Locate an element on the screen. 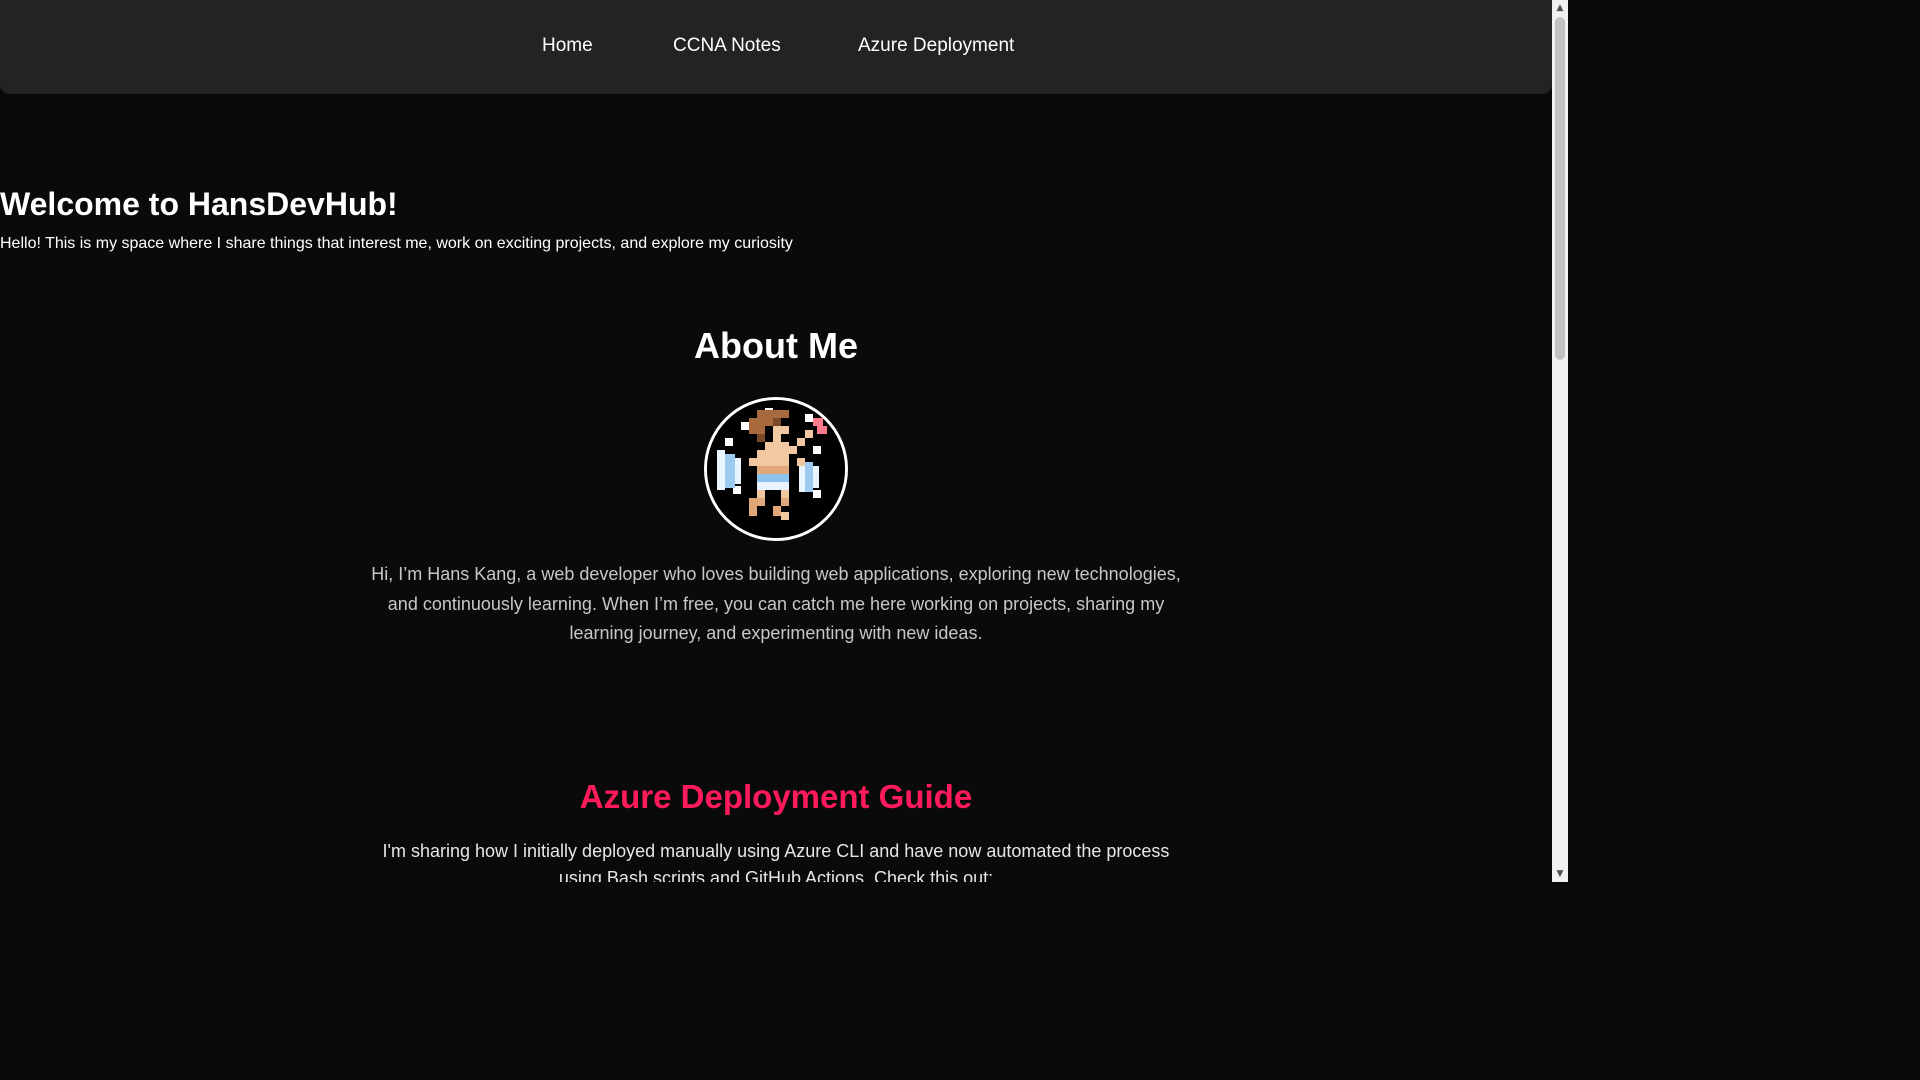  top-navbar: Home CCNA Notes Azure Deployment is located at coordinates (776, 47).